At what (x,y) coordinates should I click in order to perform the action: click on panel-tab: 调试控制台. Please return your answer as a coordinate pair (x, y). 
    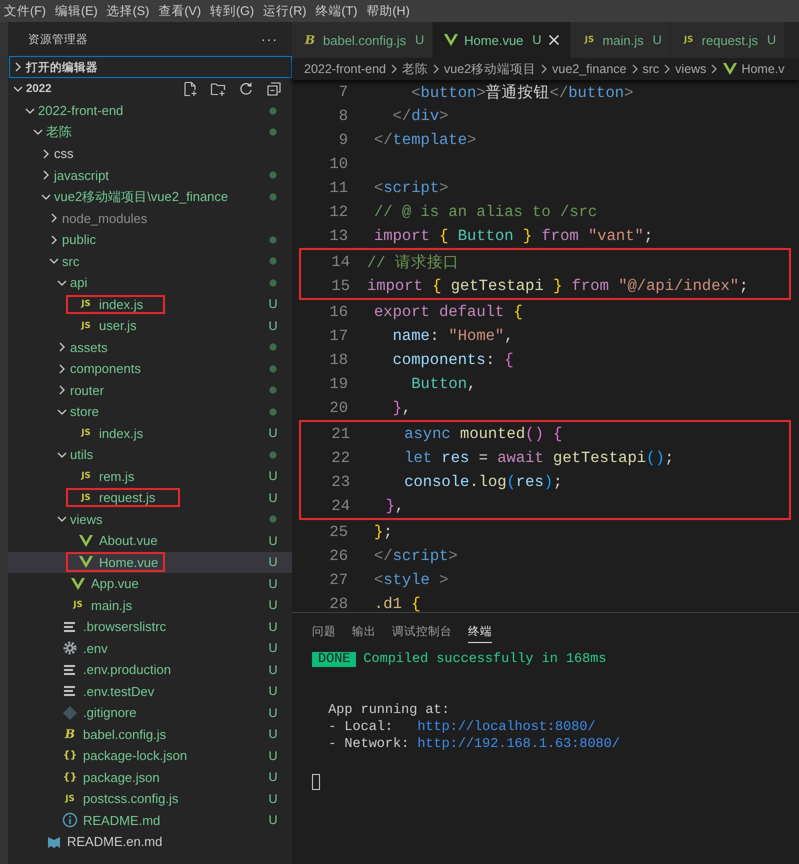
    Looking at the image, I should click on (422, 633).